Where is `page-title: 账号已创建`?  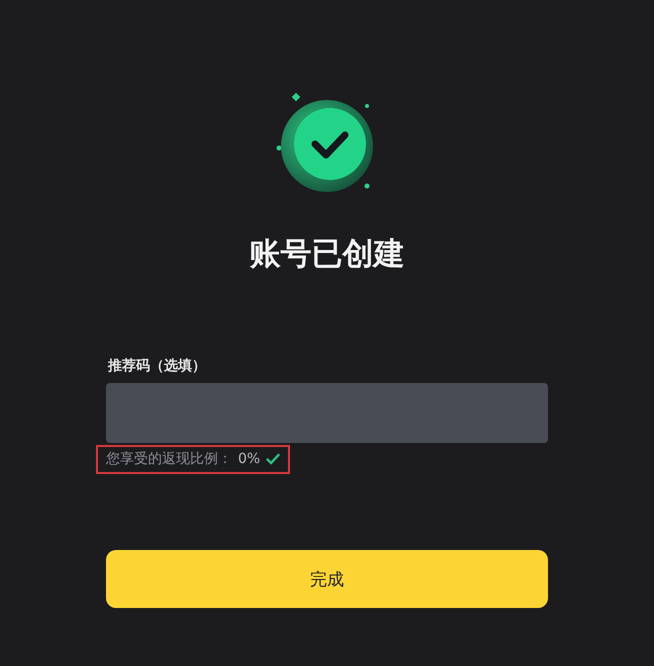 page-title: 账号已创建 is located at coordinates (327, 255).